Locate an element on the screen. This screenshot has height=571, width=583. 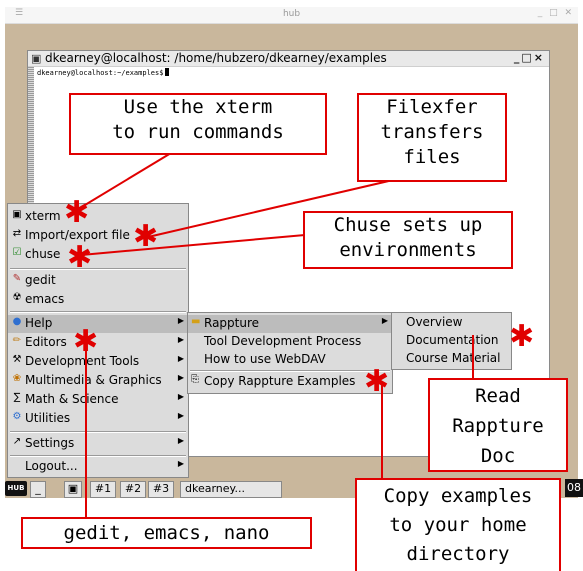
menu-item-help: ● Help ▶ is located at coordinates (98, 324).